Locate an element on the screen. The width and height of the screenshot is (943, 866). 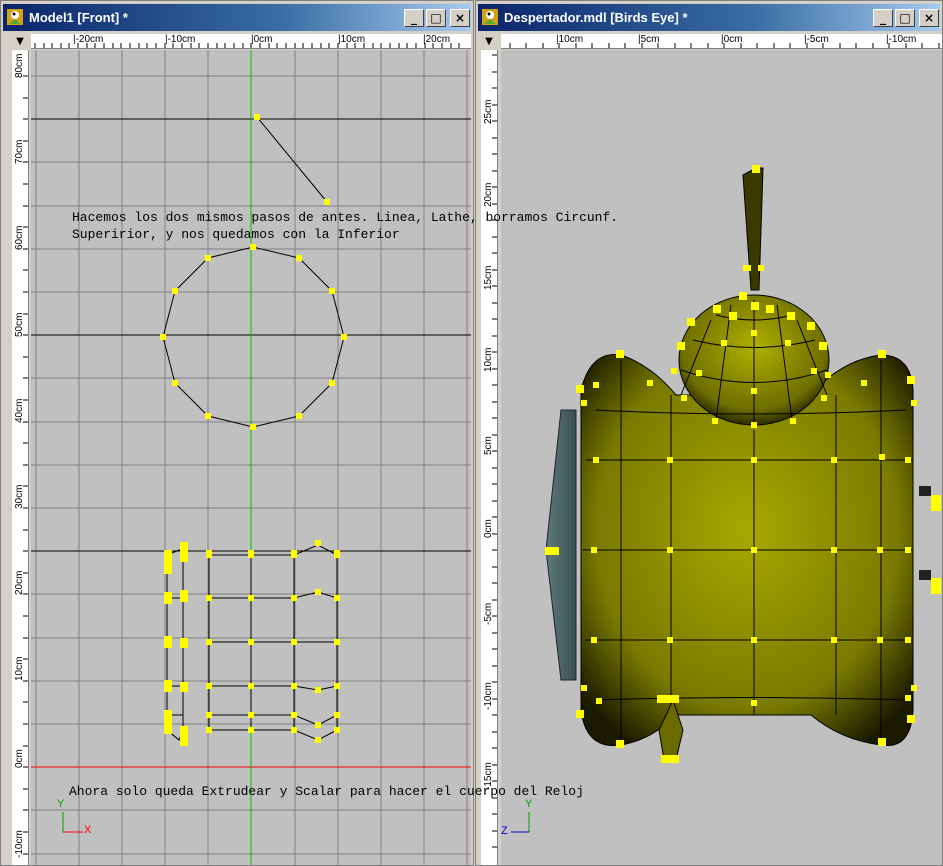
horizontal-ruler: |10cm |5cm |0cm |-5cm |-10cm is located at coordinates (721, 41).